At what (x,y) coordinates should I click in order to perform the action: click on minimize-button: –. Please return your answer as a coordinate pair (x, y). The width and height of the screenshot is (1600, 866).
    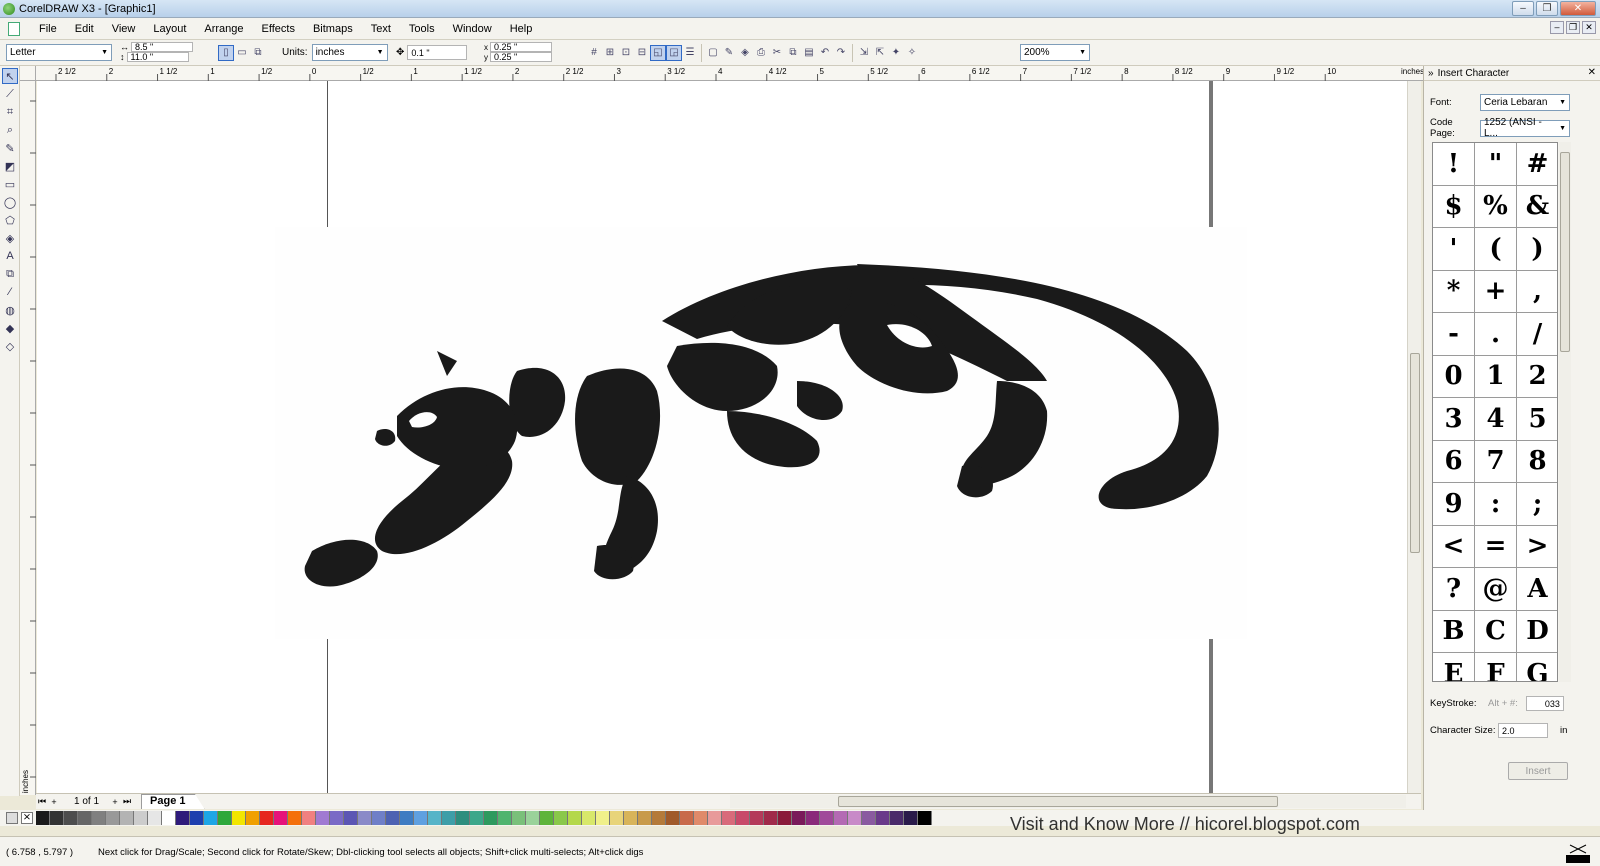
    Looking at the image, I should click on (1523, 8).